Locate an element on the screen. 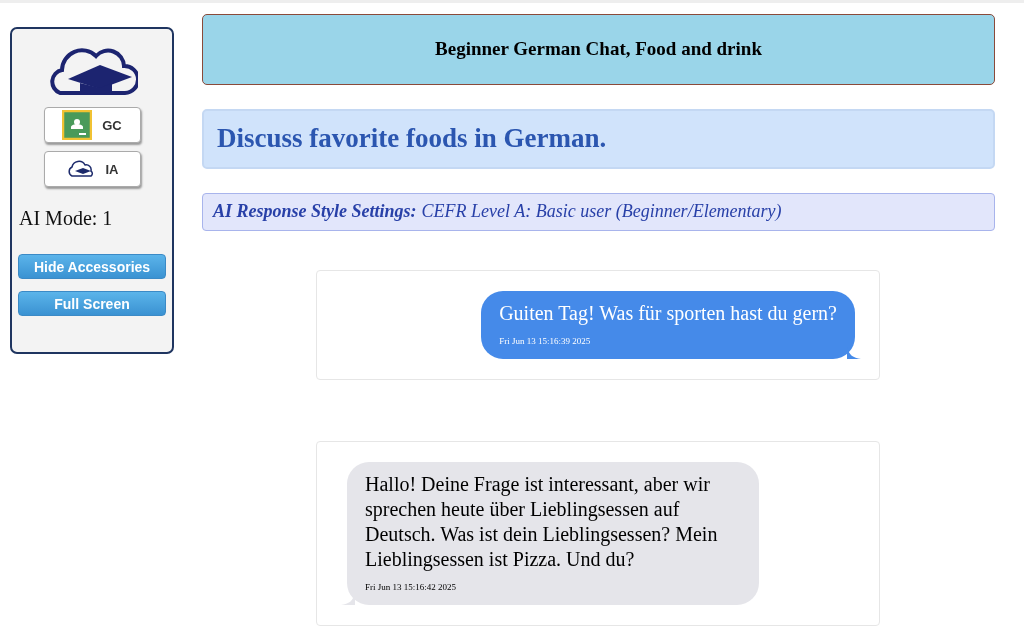 This screenshot has height=626, width=1024. settings-label: AI Response Style Settings: is located at coordinates (315, 212).